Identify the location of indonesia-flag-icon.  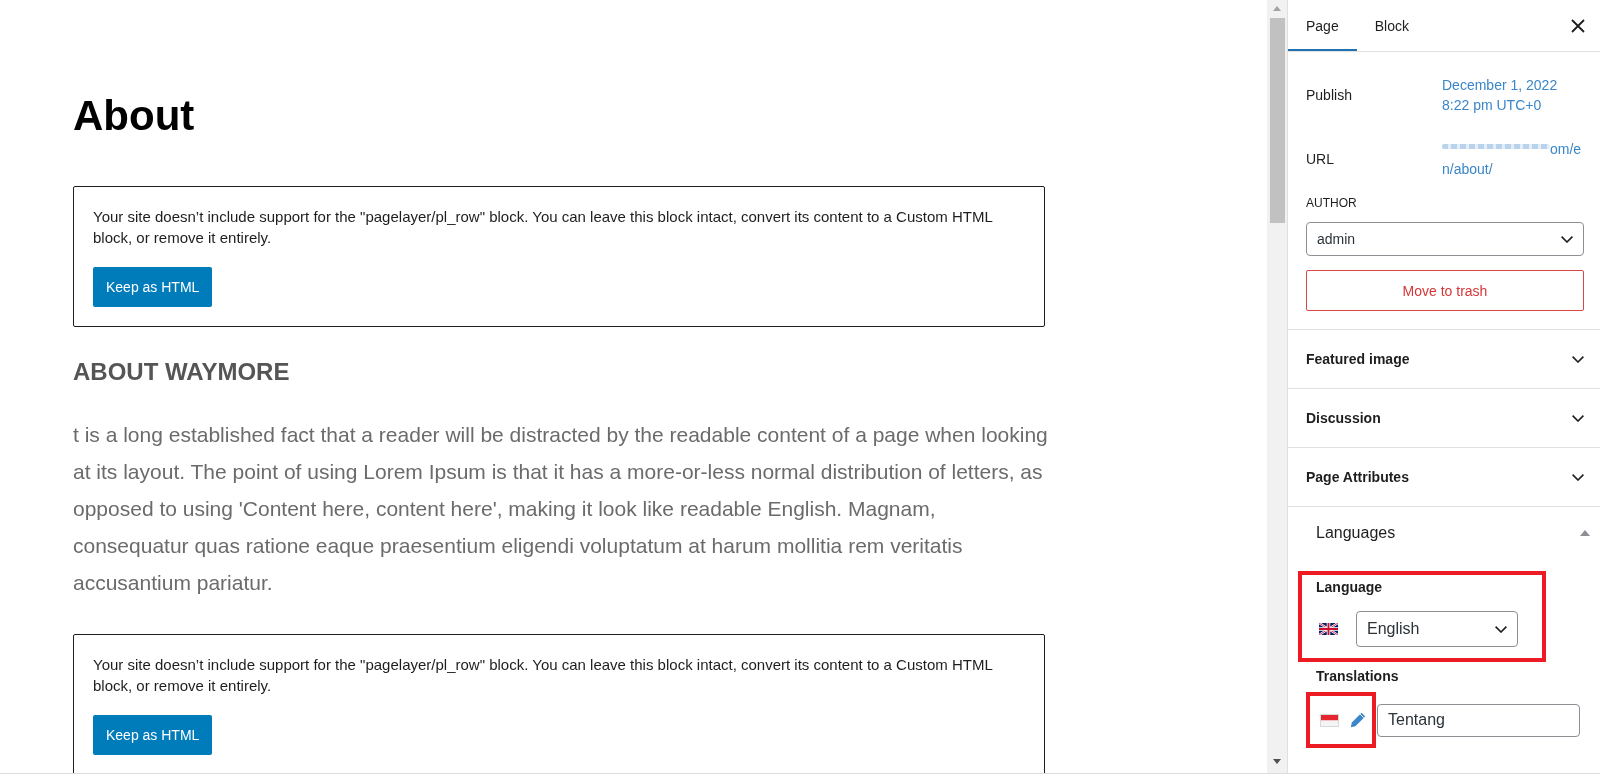
(1329, 720).